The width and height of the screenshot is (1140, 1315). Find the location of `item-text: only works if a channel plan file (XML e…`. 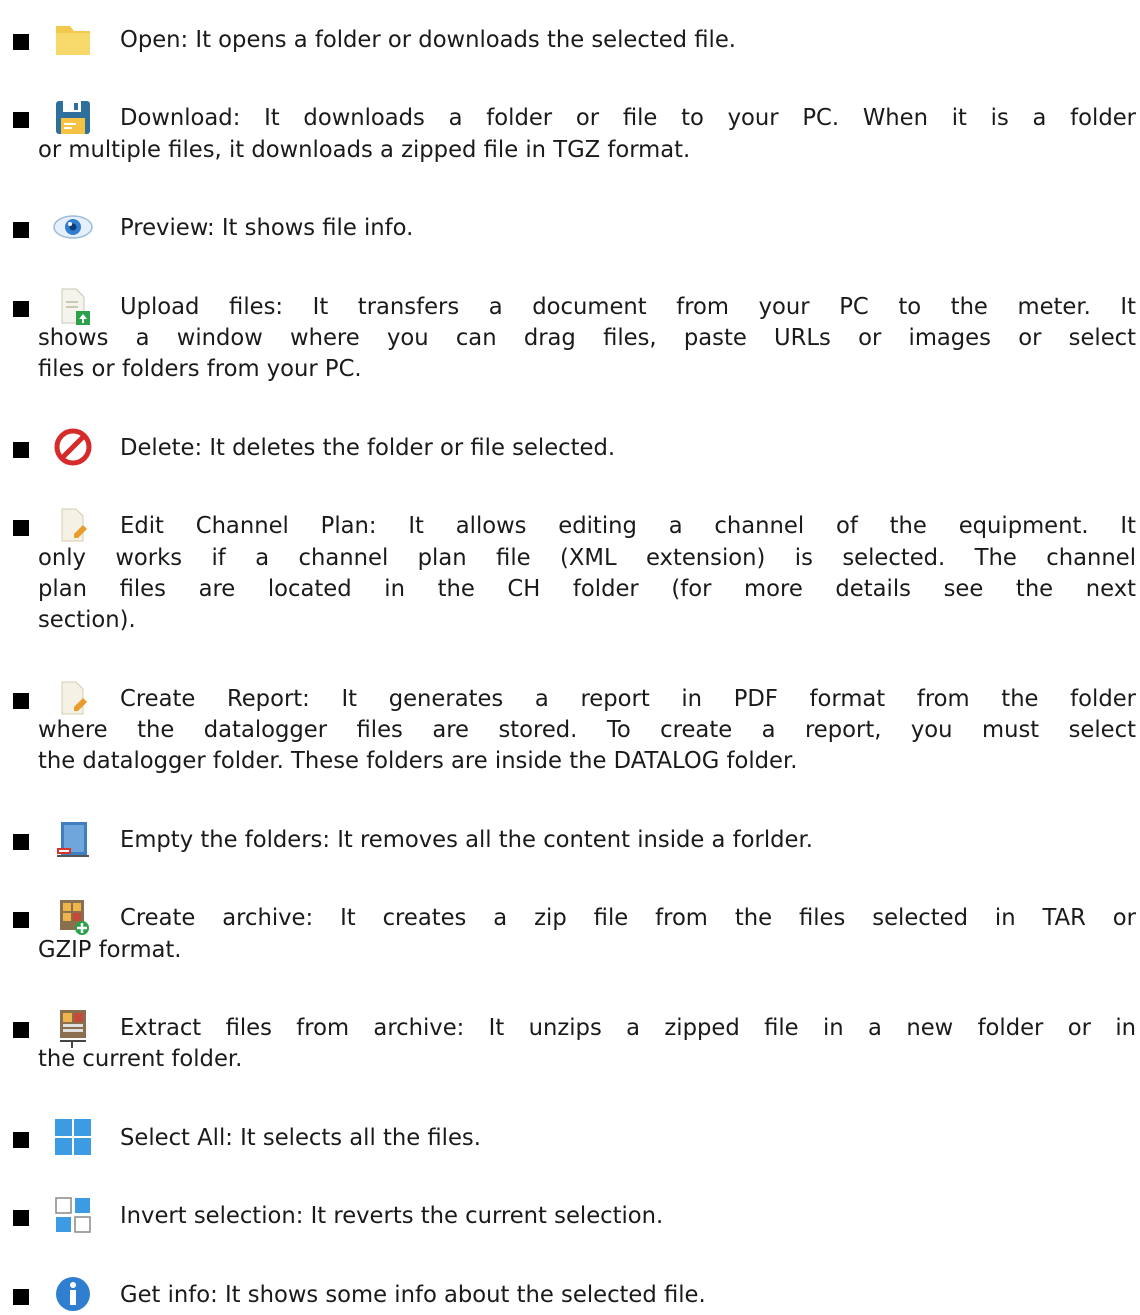

item-text: only works if a channel plan file (XML e… is located at coordinates (587, 557).